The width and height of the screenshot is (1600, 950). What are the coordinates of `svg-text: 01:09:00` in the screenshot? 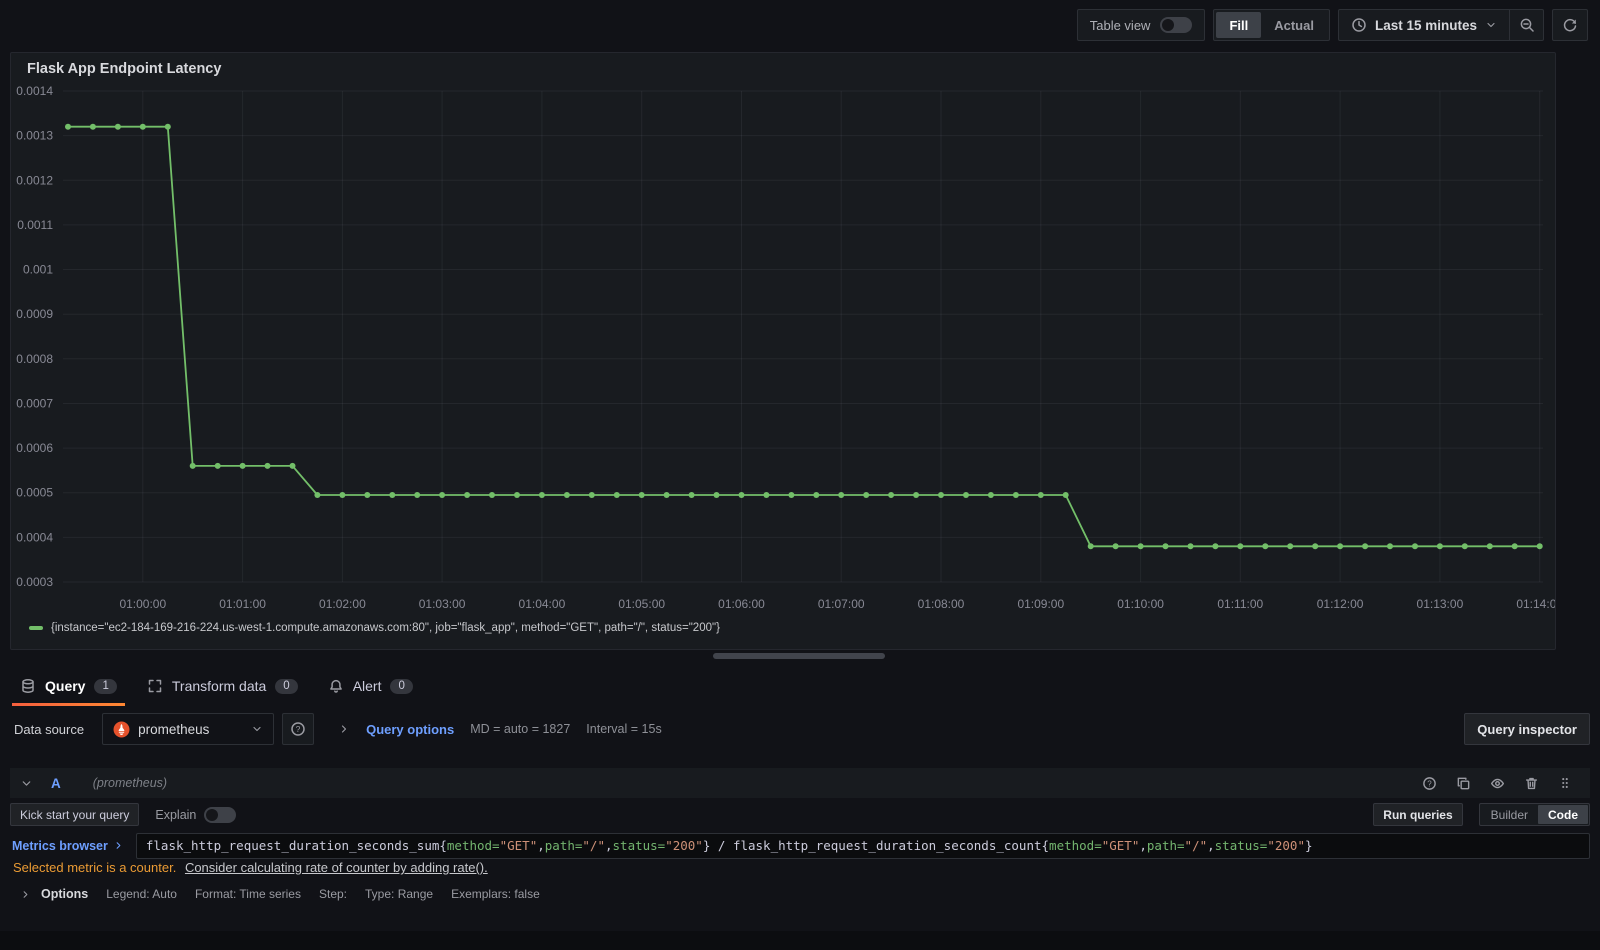 It's located at (1040, 604).